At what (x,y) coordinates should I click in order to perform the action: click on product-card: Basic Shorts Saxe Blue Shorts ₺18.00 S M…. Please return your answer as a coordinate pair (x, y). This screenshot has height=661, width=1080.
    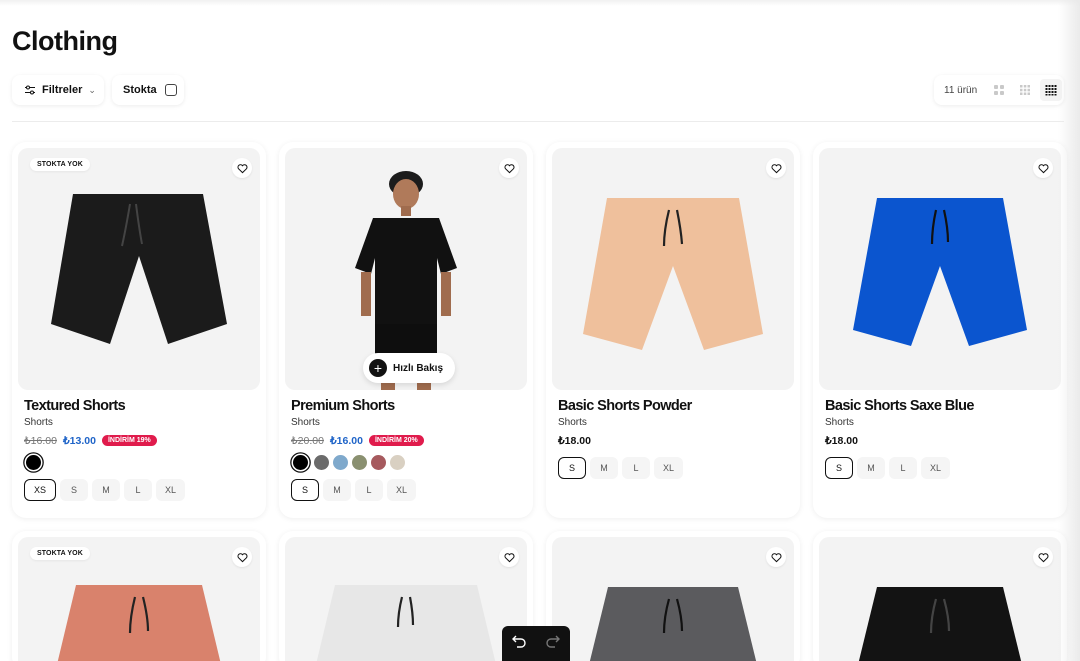
    Looking at the image, I should click on (940, 330).